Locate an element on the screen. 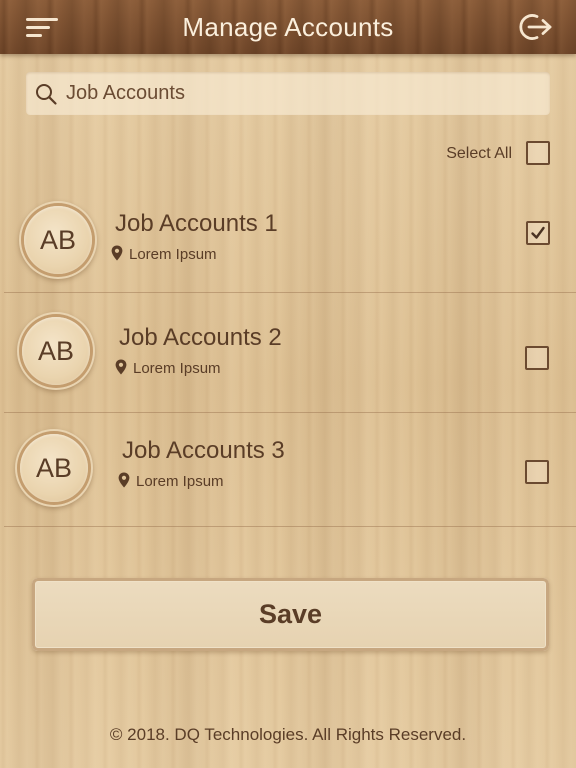  list-item: AB Job Accounts 3 Lorem Ipsum is located at coordinates (288, 469).